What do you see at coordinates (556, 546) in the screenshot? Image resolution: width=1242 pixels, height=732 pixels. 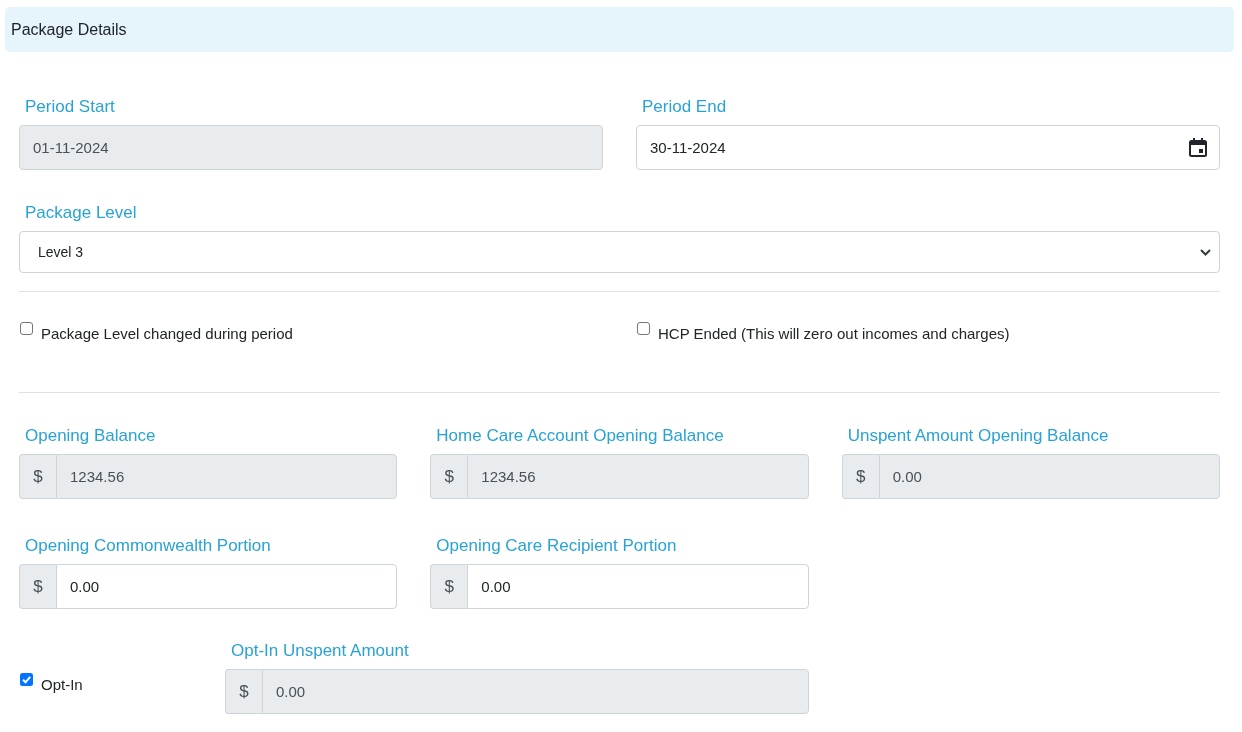 I see `field-label: Opening Care Recipient Portion` at bounding box center [556, 546].